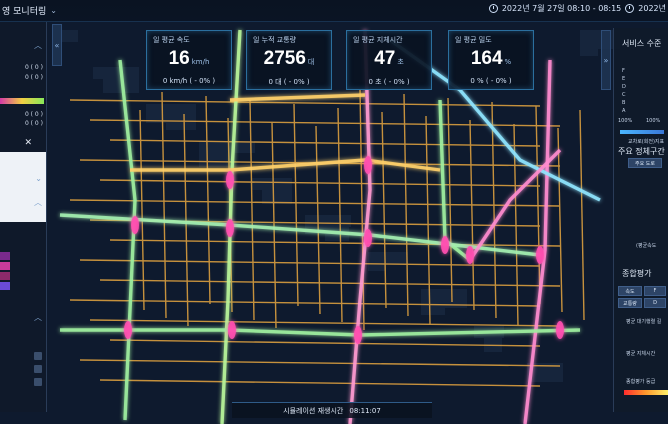 The width and height of the screenshot is (668, 424). I want to click on kpi-traffic-volume: 일 누적 교통량 2756 대 0 대 ( - 0% ), so click(289, 60).